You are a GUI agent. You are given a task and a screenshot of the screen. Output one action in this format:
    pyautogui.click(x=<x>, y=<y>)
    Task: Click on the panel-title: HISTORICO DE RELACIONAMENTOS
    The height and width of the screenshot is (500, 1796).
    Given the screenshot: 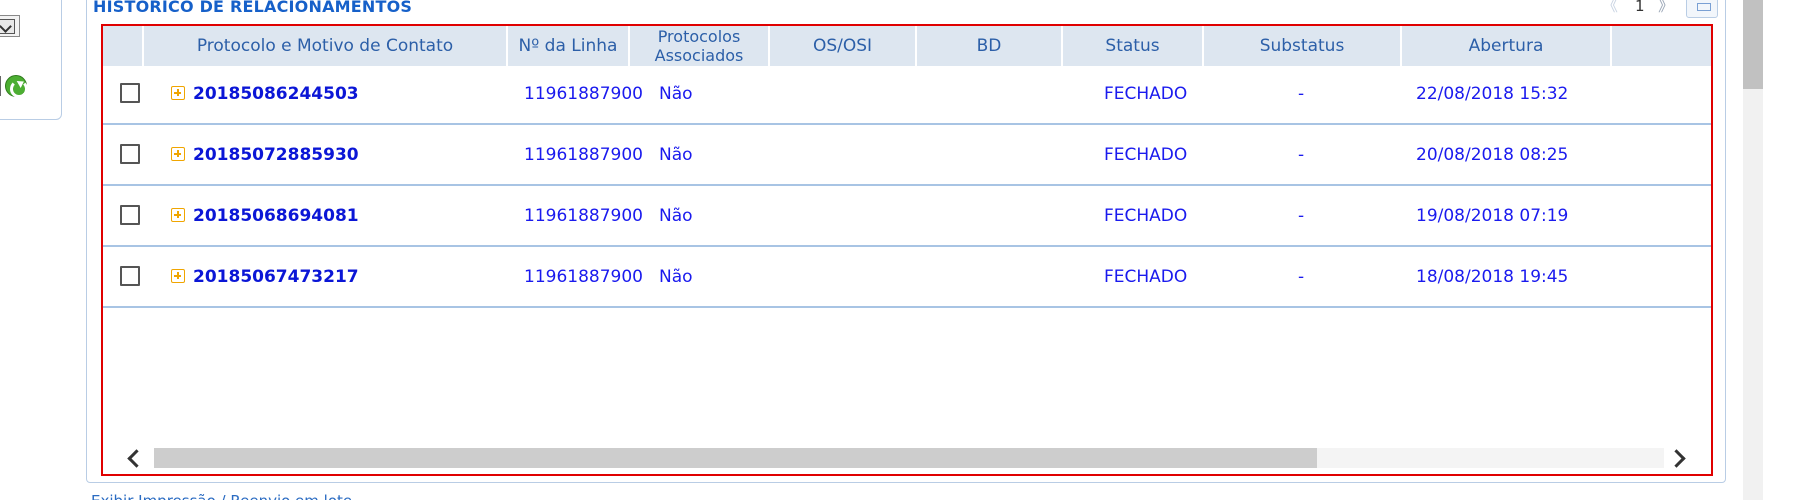 What is the action you would take?
    pyautogui.click(x=253, y=8)
    